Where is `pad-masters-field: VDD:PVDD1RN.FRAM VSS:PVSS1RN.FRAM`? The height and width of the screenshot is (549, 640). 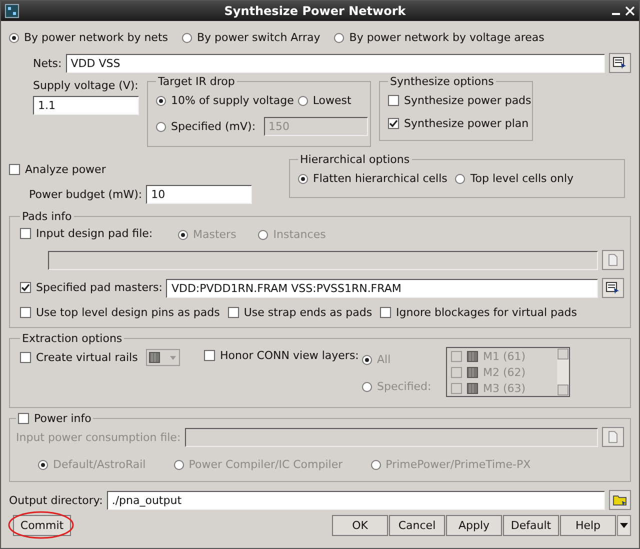 pad-masters-field: VDD:PVDD1RN.FRAM VSS:PVSS1RN.FRAM is located at coordinates (382, 288).